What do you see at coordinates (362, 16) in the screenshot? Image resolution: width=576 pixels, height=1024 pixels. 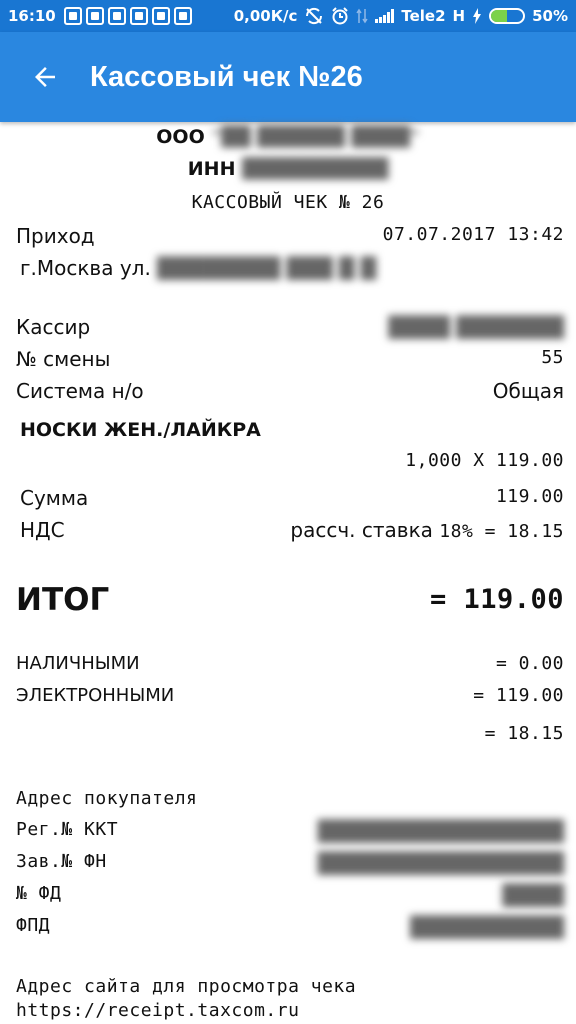 I see `data-arrows-icon` at bounding box center [362, 16].